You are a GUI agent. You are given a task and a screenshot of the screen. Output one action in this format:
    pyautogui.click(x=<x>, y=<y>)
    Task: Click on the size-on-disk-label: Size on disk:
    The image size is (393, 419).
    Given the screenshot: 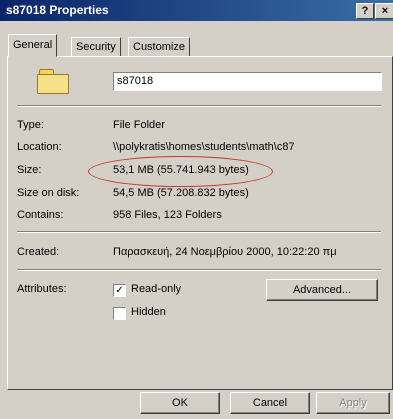 What is the action you would take?
    pyautogui.click(x=48, y=193)
    